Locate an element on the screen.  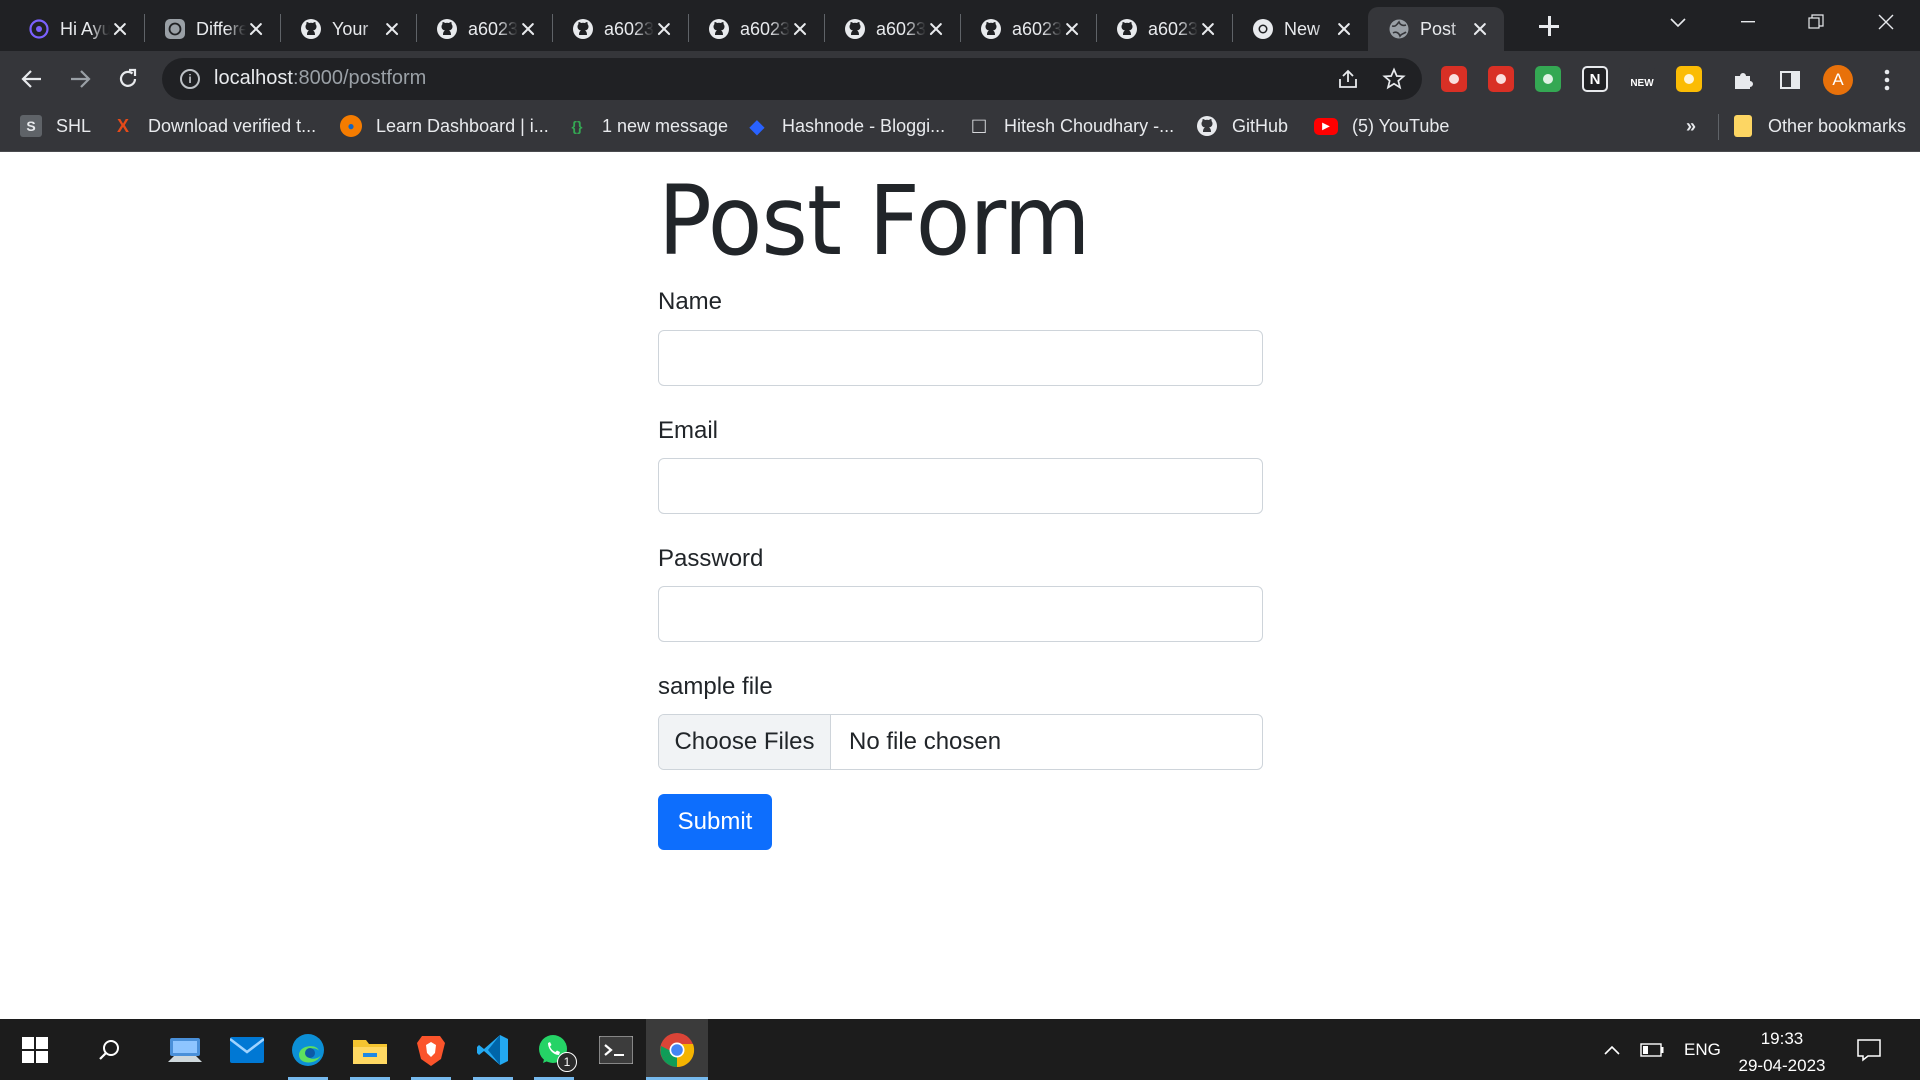
file-status-text: No file chosen is located at coordinates (925, 741).